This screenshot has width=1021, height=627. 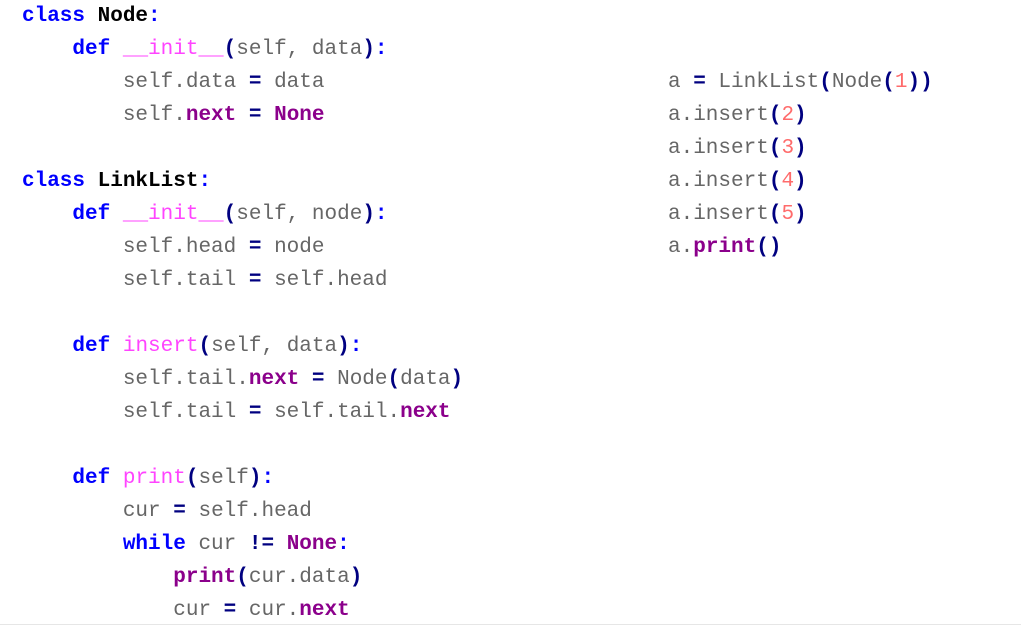 I want to click on code-token-plain: Node, so click(x=857, y=82).